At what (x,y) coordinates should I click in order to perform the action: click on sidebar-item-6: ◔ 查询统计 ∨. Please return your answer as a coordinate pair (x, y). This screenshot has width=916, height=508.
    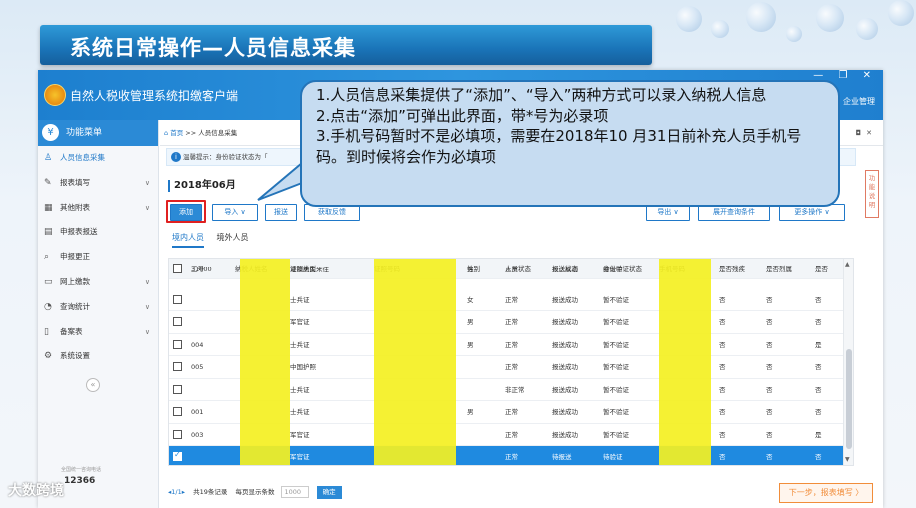
    Looking at the image, I should click on (98, 307).